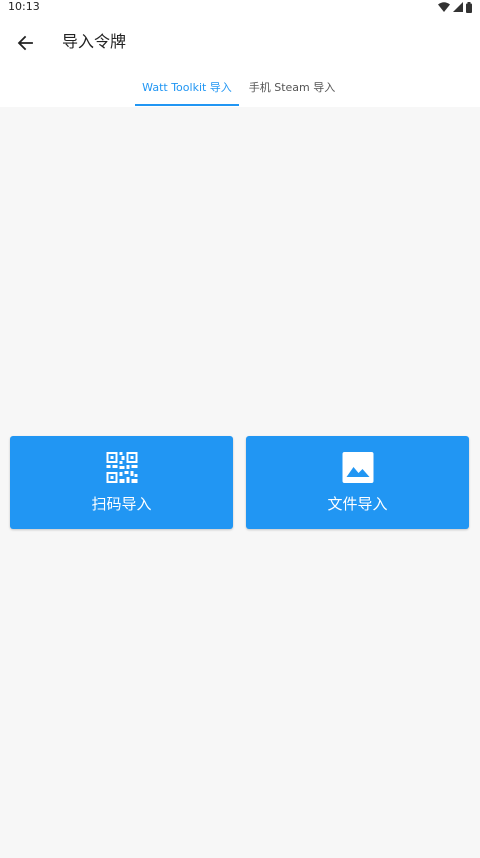  Describe the element at coordinates (458, 7) in the screenshot. I see `signal-icon` at that location.